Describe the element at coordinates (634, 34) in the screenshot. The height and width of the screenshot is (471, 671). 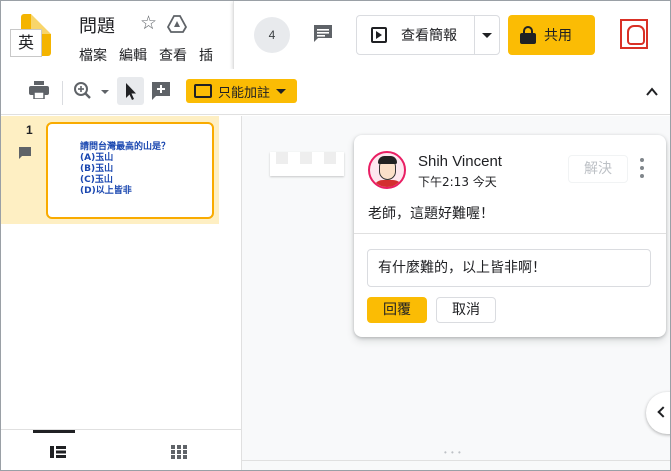
I see `account-avatar` at that location.